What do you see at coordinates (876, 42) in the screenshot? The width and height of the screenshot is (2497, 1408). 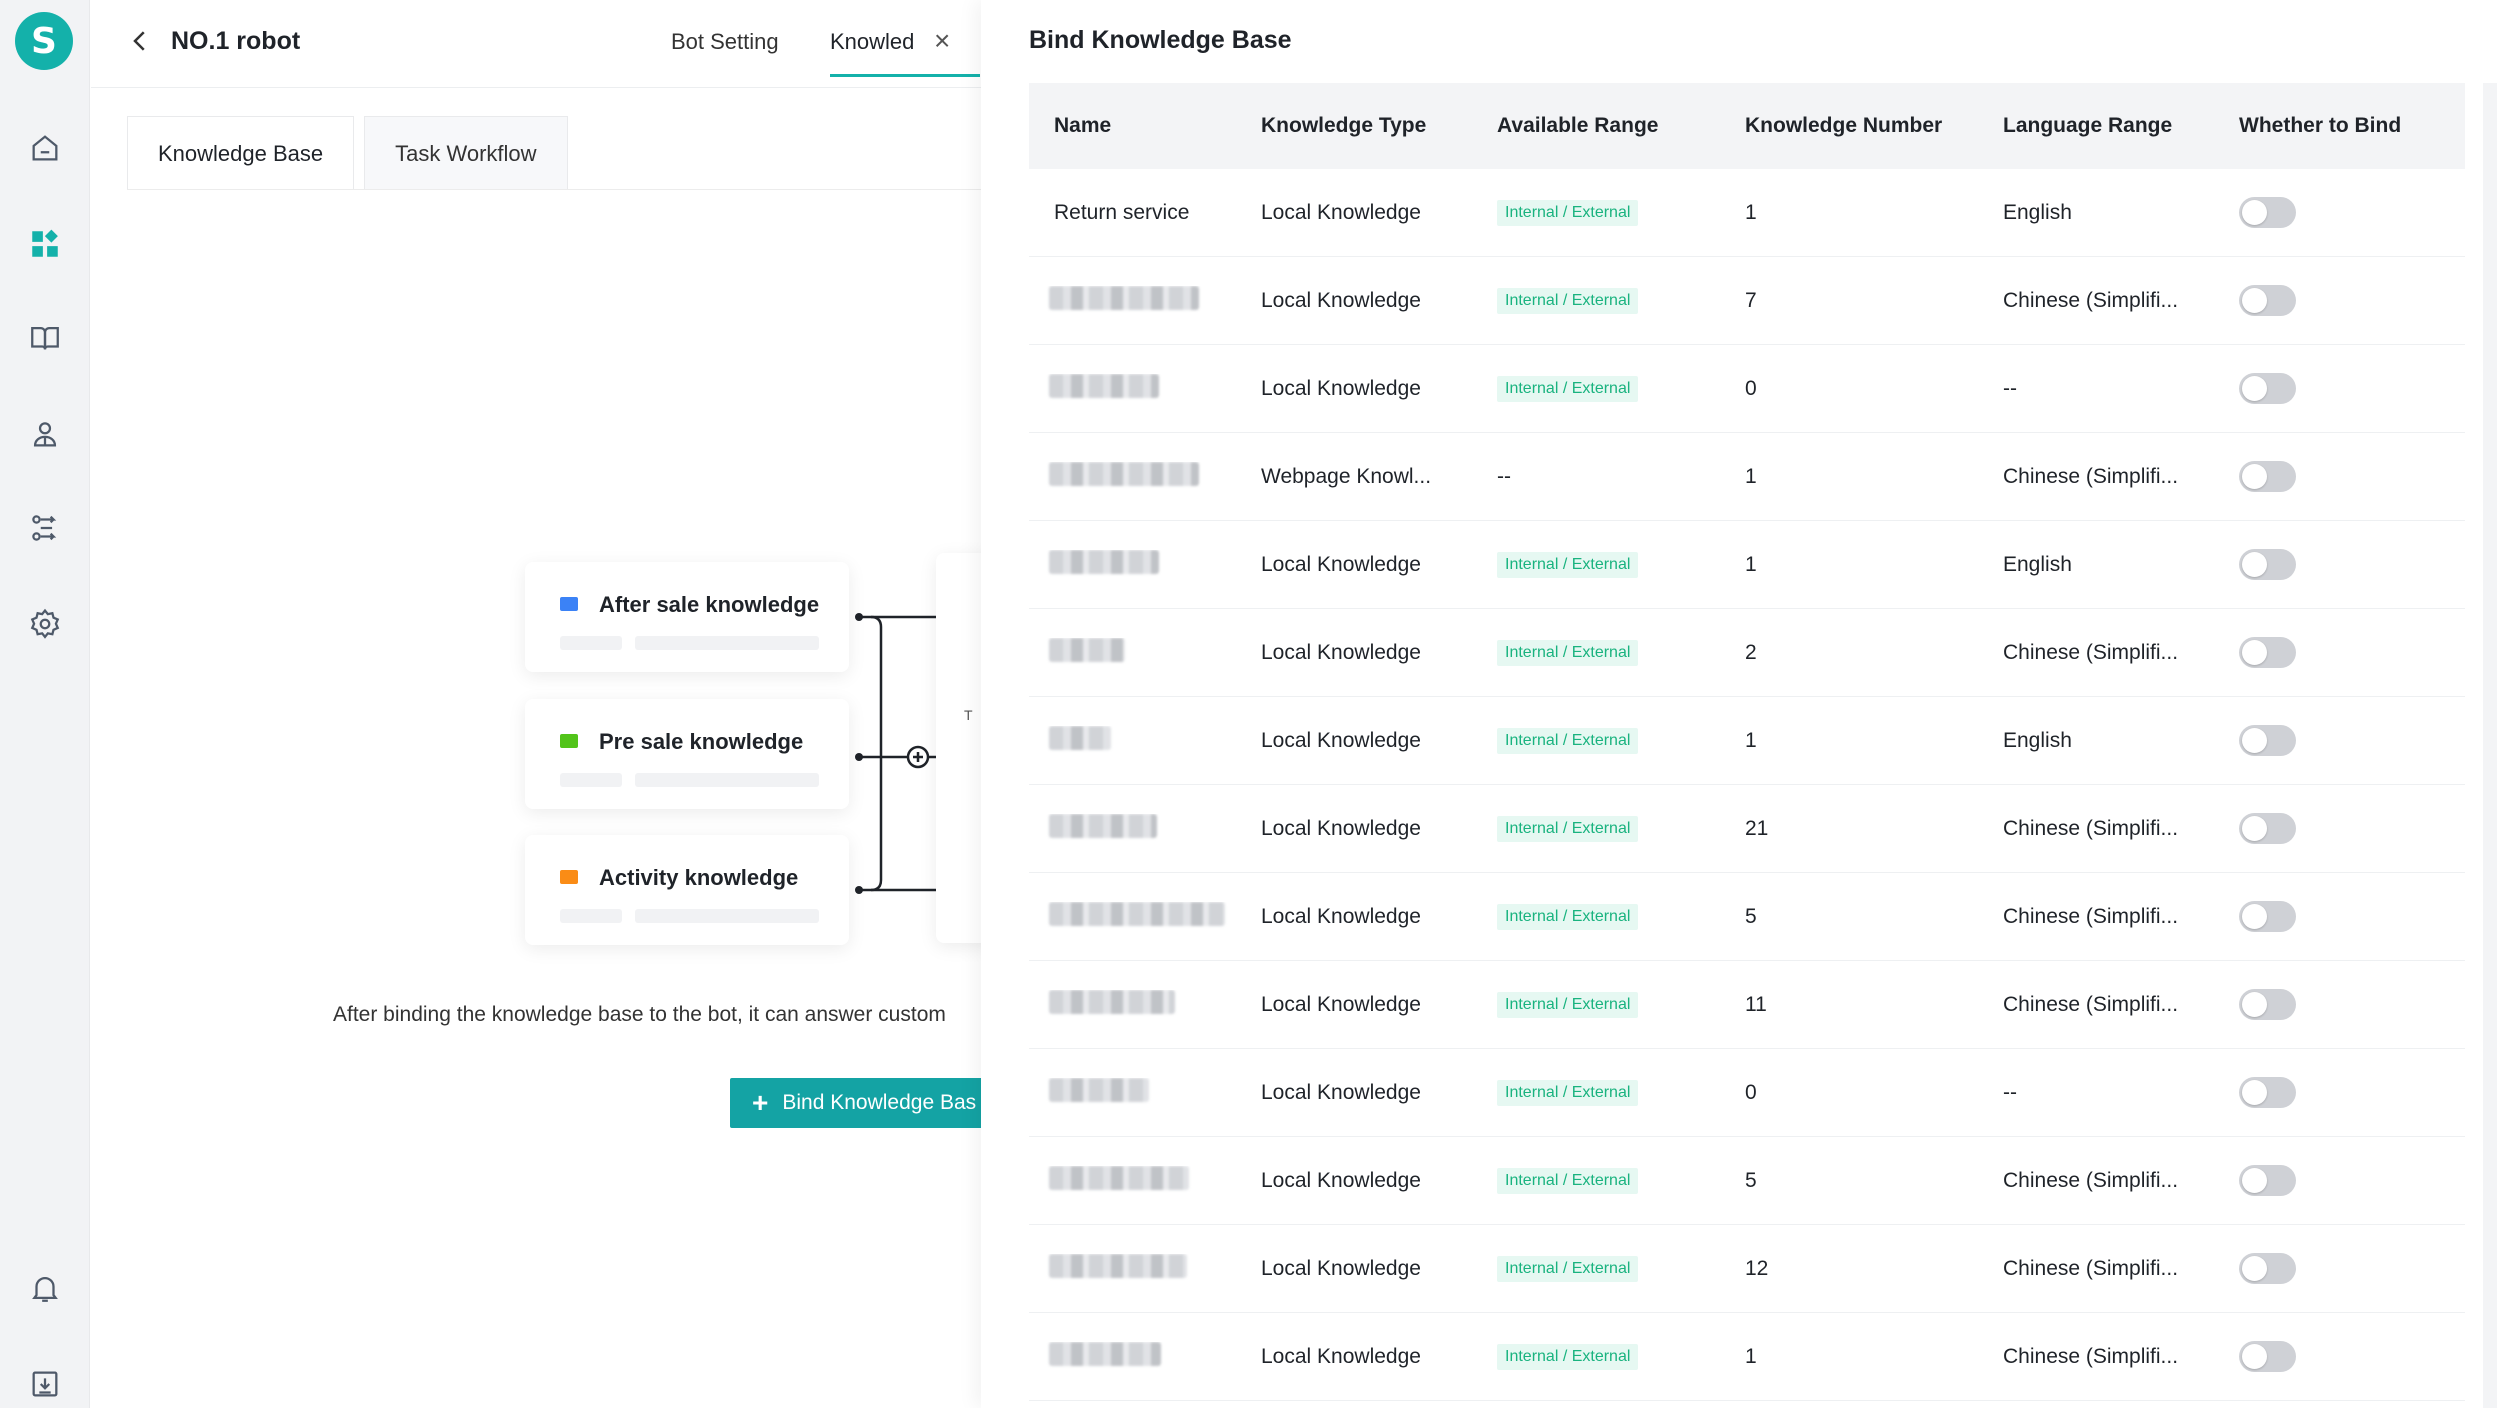 I see `tab-knowledge: Knowled` at bounding box center [876, 42].